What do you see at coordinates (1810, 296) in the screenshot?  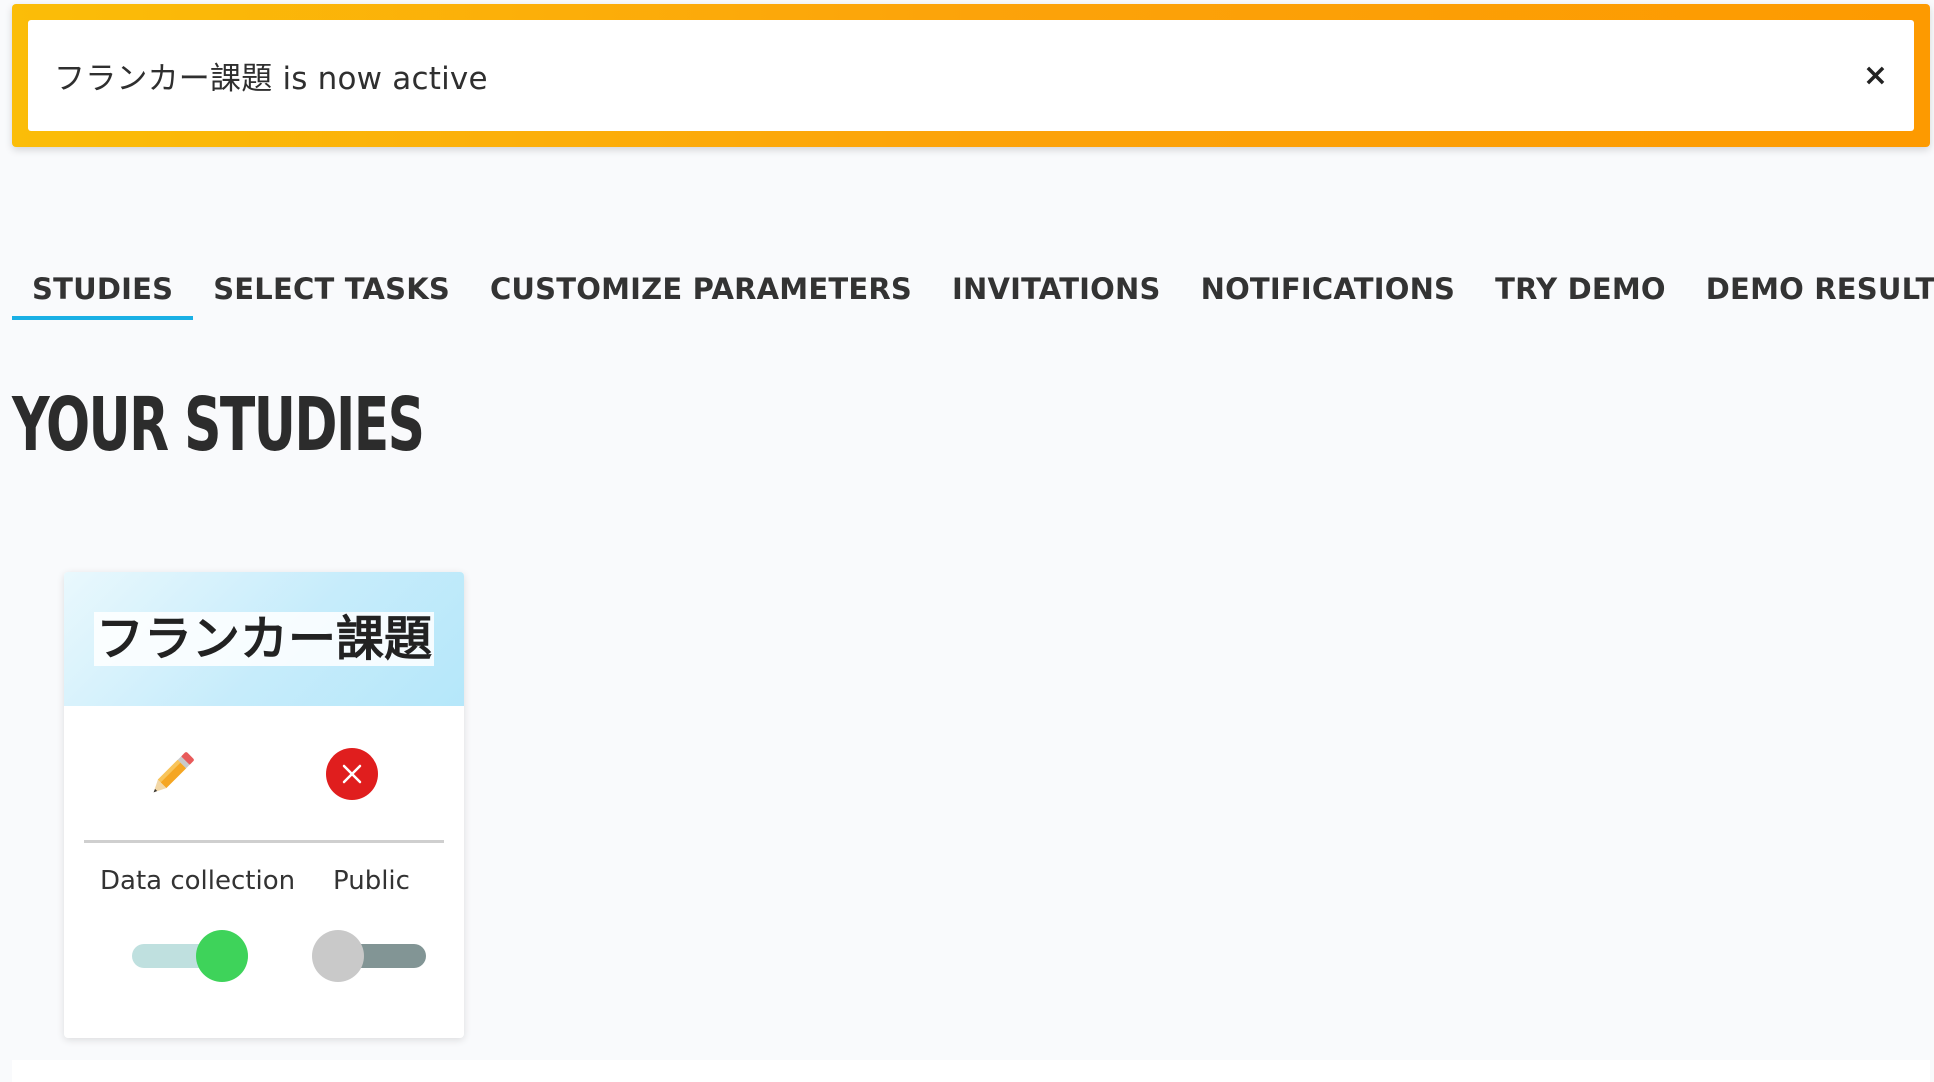 I see `tab-demo-results: DEMO RESULTS` at bounding box center [1810, 296].